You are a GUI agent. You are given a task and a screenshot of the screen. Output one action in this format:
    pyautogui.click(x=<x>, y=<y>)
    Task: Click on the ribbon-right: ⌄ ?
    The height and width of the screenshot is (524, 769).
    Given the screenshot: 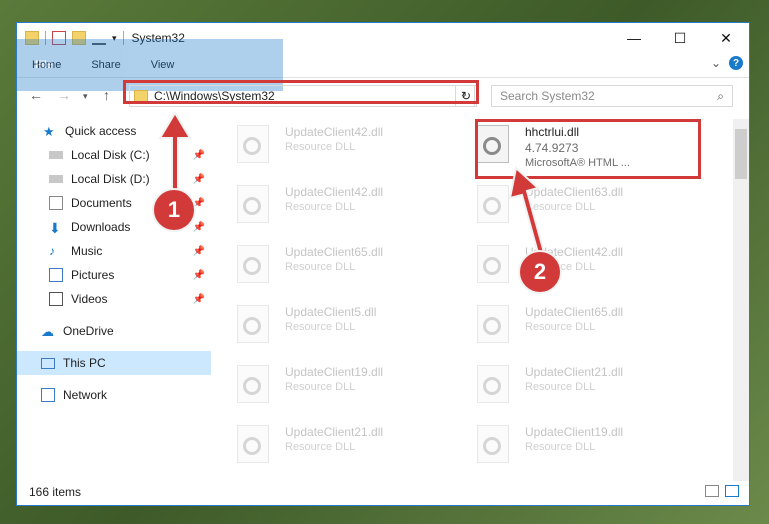 What is the action you would take?
    pyautogui.click(x=727, y=63)
    